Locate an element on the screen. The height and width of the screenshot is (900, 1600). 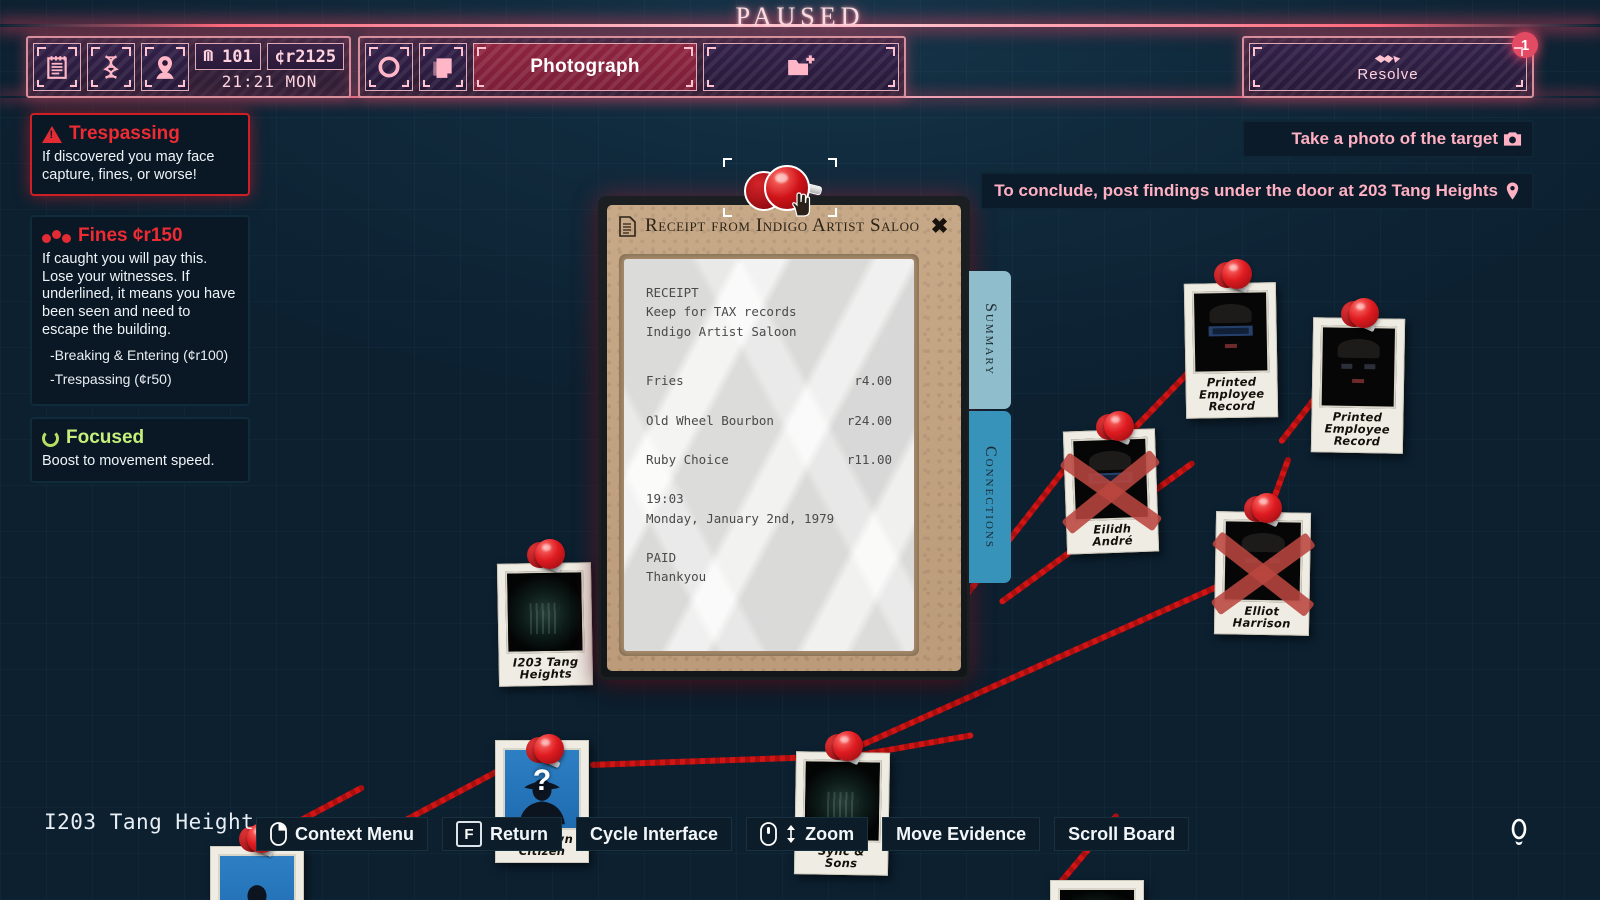
dna-icon is located at coordinates (111, 67).